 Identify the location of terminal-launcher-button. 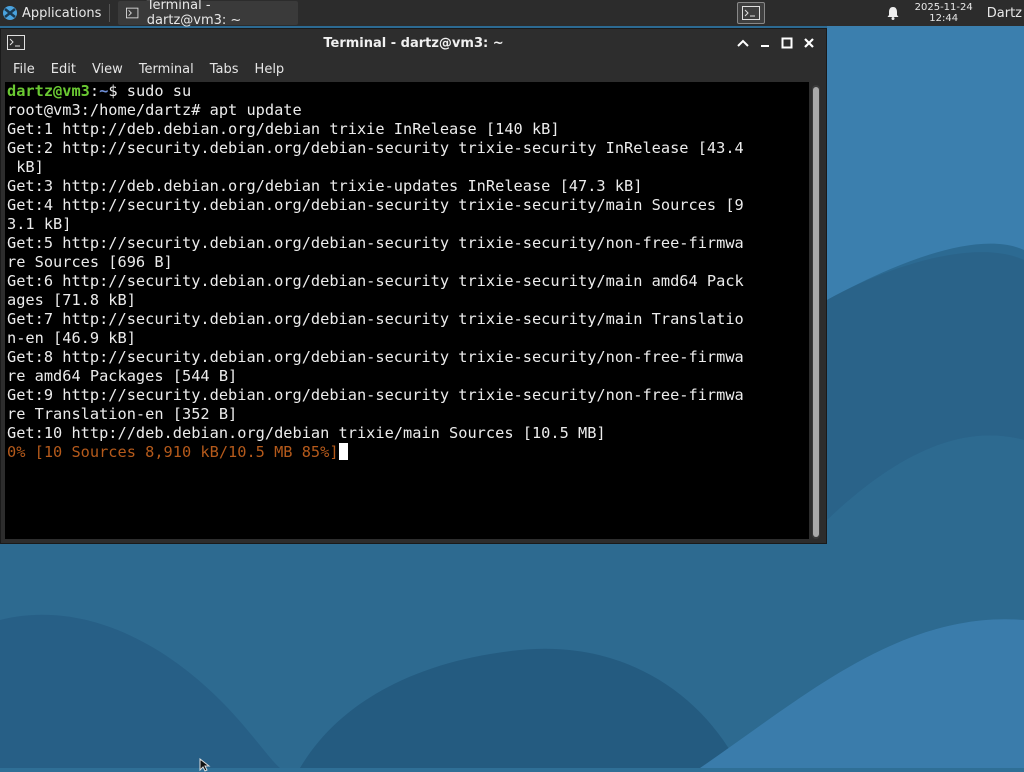
(750, 13).